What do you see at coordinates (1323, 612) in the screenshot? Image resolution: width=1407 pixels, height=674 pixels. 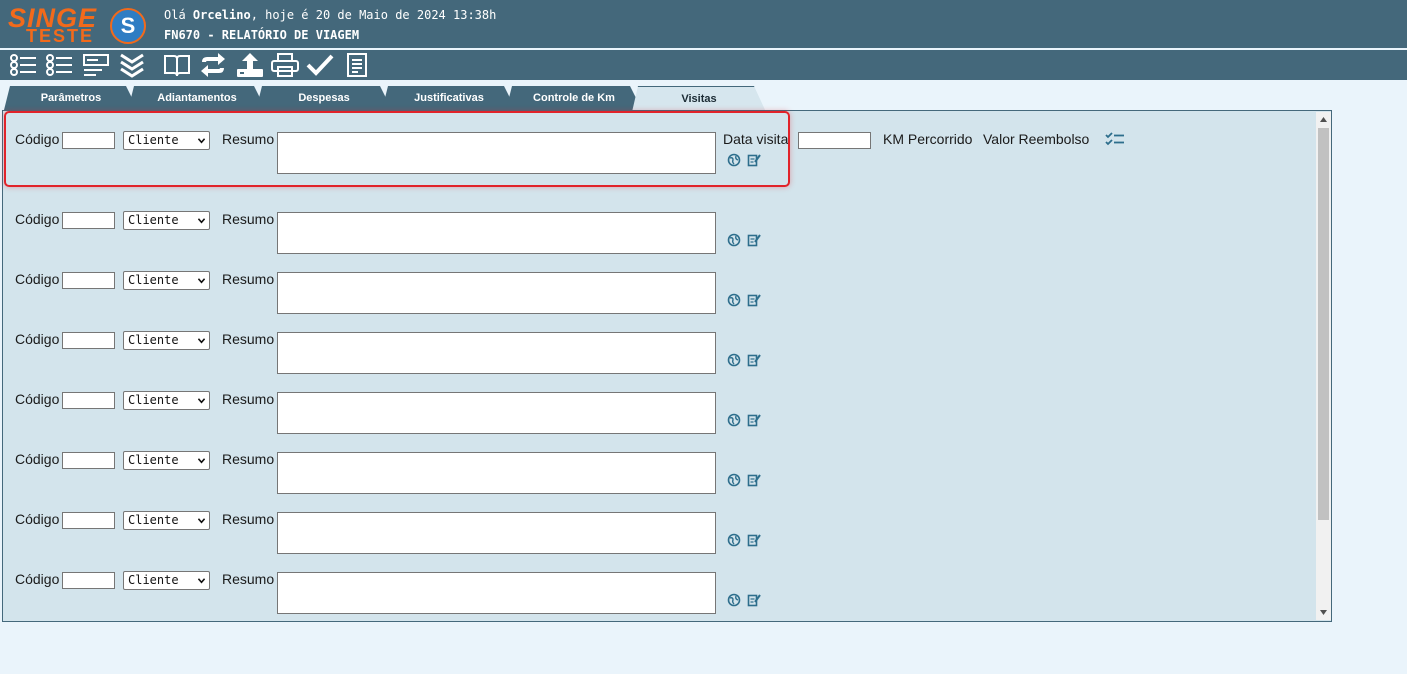 I see `scroll-down-icon` at bounding box center [1323, 612].